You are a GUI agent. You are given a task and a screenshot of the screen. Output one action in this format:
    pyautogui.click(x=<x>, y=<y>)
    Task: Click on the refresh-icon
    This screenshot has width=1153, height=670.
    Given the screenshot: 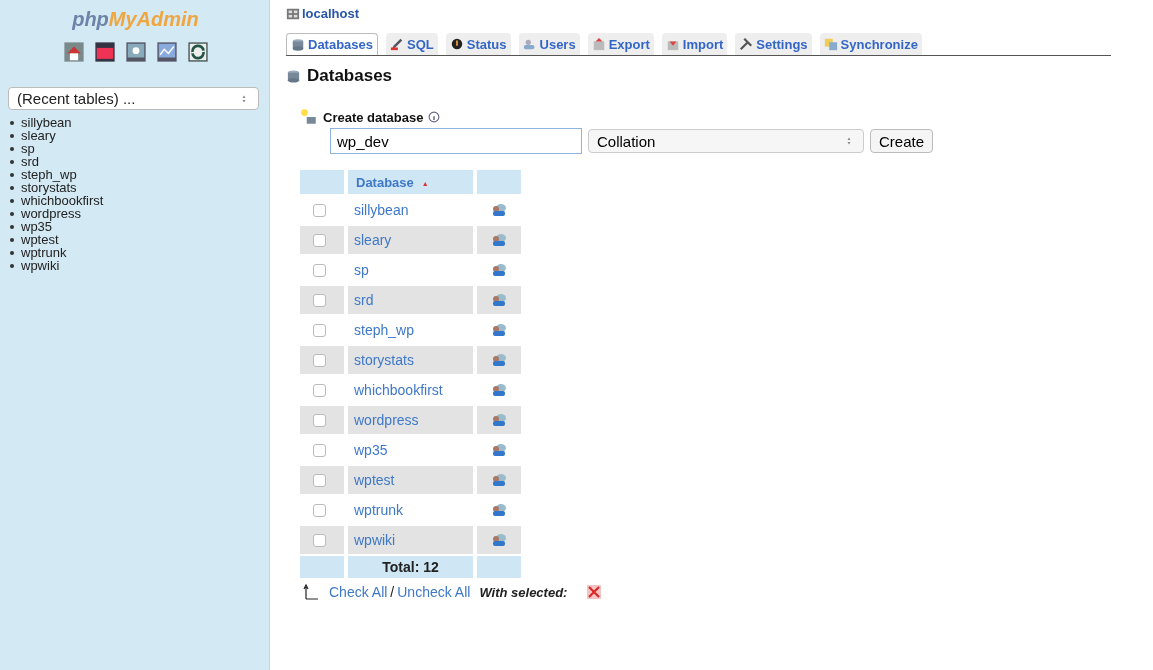 What is the action you would take?
    pyautogui.click(x=197, y=52)
    